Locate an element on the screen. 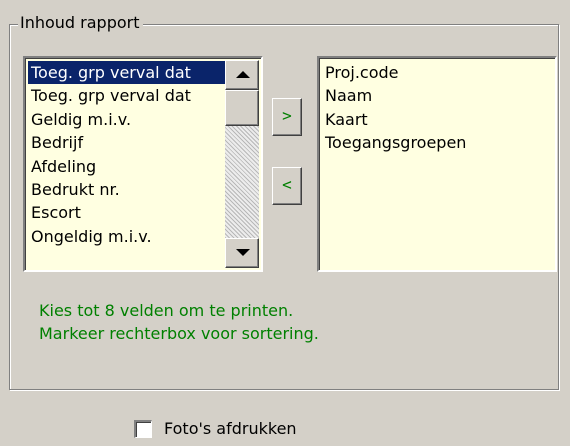  scroll-up-button is located at coordinates (242, 75).